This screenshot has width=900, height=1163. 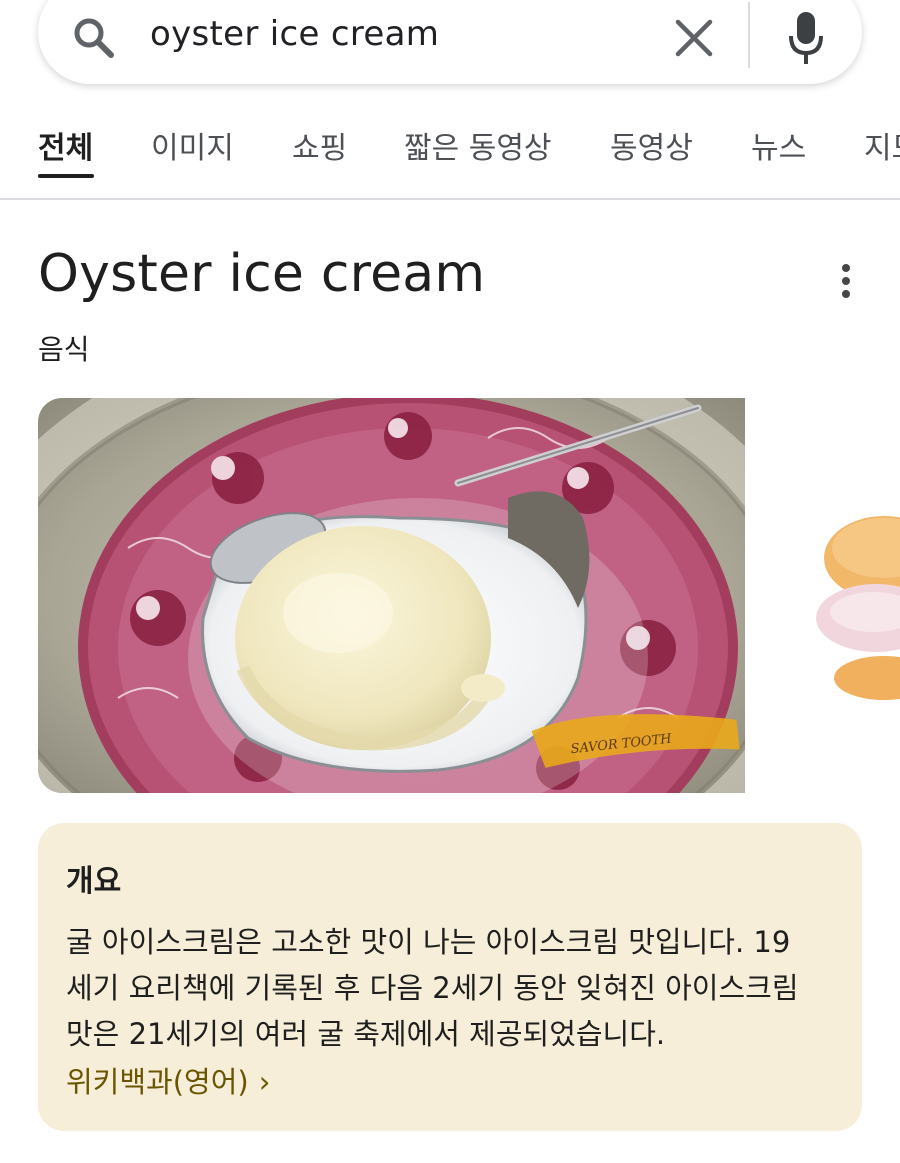 What do you see at coordinates (806, 38) in the screenshot?
I see `mic-icon` at bounding box center [806, 38].